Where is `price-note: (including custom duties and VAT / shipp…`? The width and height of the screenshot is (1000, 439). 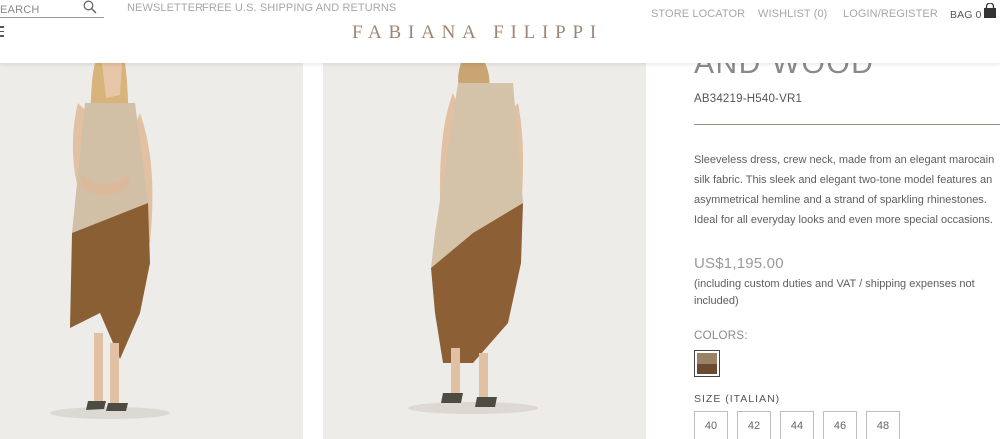 price-note: (including custom duties and VAT / shipp… is located at coordinates (834, 292).